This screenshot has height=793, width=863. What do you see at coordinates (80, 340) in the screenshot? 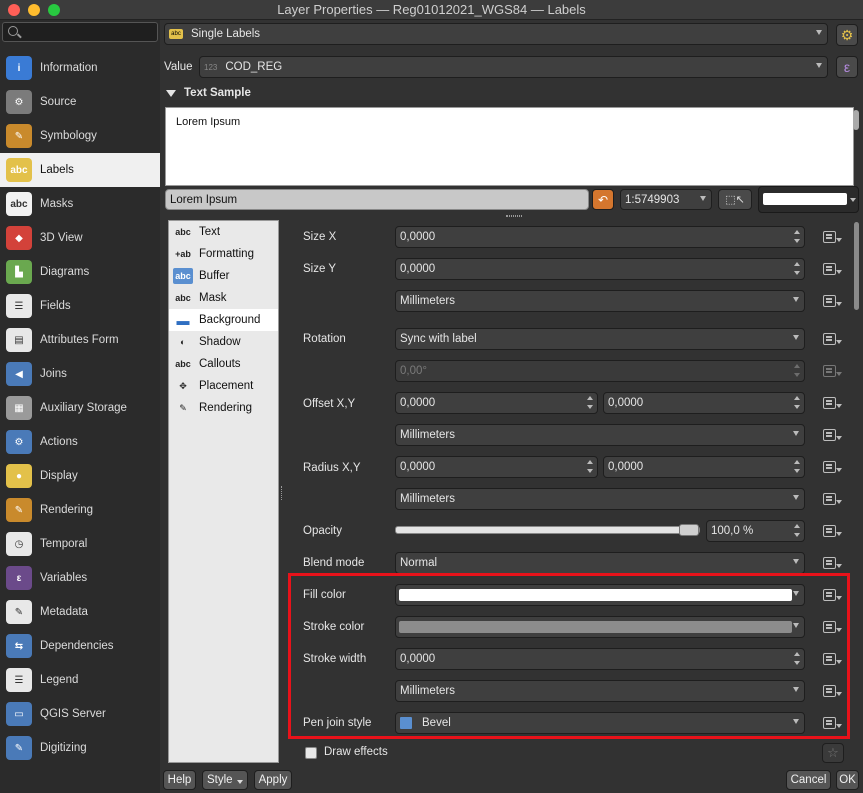
I see `sidebar-item-attributes-form: ▤ Attributes Form` at bounding box center [80, 340].